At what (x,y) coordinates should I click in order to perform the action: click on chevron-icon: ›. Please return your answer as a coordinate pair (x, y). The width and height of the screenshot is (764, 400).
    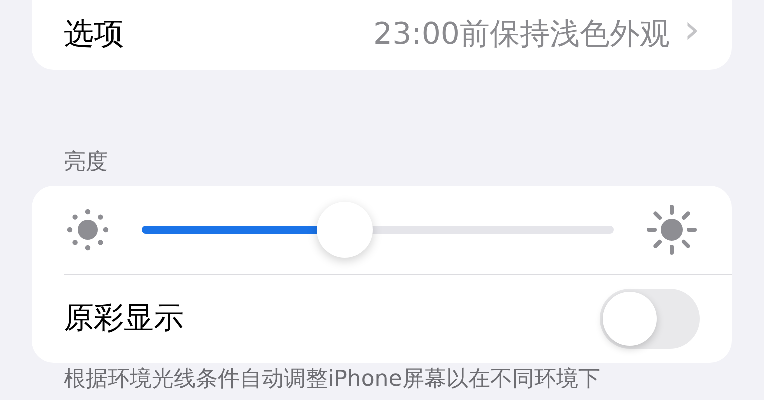
    Looking at the image, I should click on (692, 30).